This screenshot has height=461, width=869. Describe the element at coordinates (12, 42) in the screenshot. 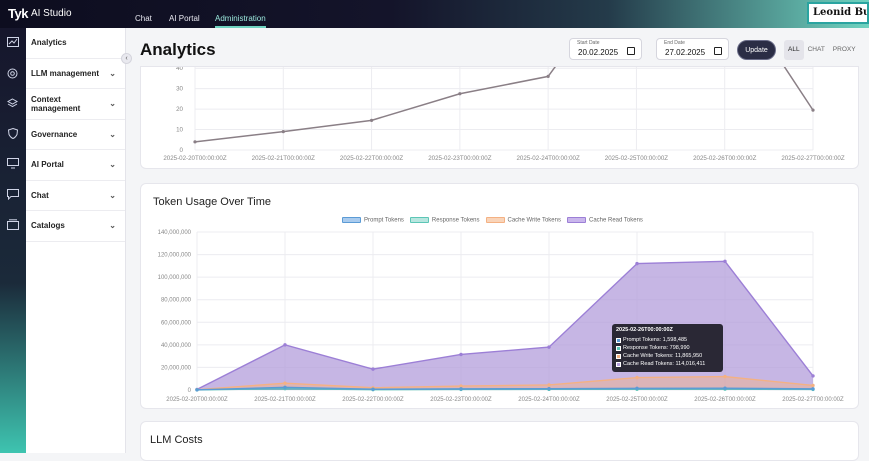

I see `analytics-icon` at that location.